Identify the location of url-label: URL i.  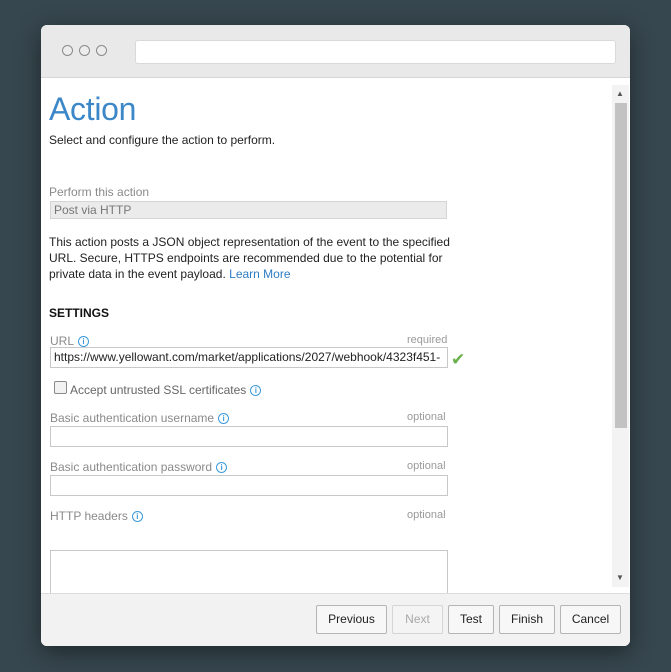
(70, 341).